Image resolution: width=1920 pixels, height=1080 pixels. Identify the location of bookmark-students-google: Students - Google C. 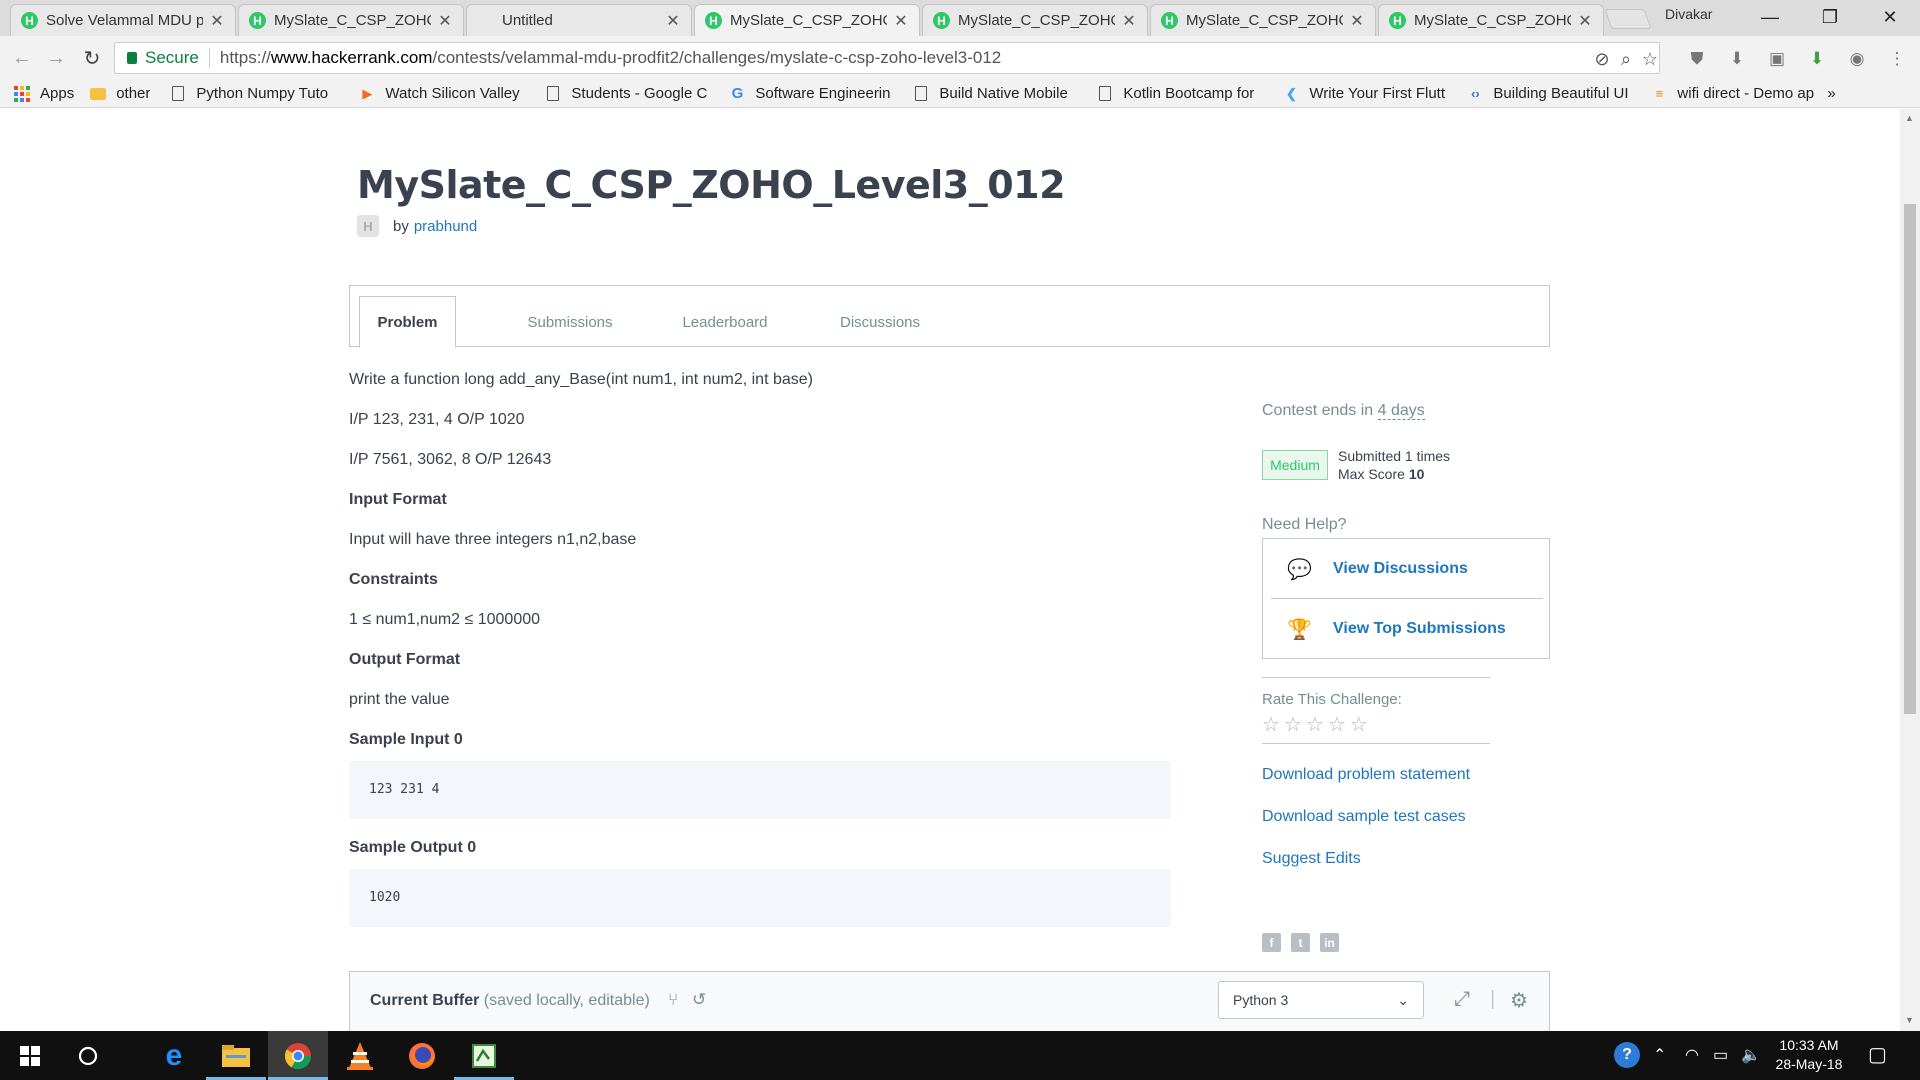
(630, 93).